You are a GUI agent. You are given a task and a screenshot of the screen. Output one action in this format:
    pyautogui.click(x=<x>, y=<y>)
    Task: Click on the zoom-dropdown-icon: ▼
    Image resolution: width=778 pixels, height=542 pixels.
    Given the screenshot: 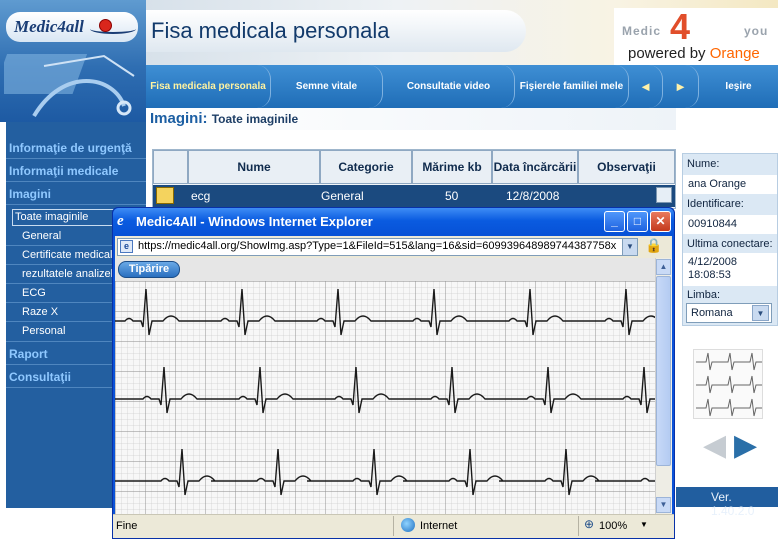 What is the action you would take?
    pyautogui.click(x=644, y=524)
    